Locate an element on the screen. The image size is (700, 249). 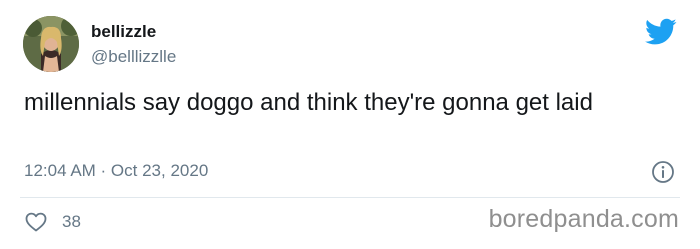
info-circle-icon is located at coordinates (663, 172).